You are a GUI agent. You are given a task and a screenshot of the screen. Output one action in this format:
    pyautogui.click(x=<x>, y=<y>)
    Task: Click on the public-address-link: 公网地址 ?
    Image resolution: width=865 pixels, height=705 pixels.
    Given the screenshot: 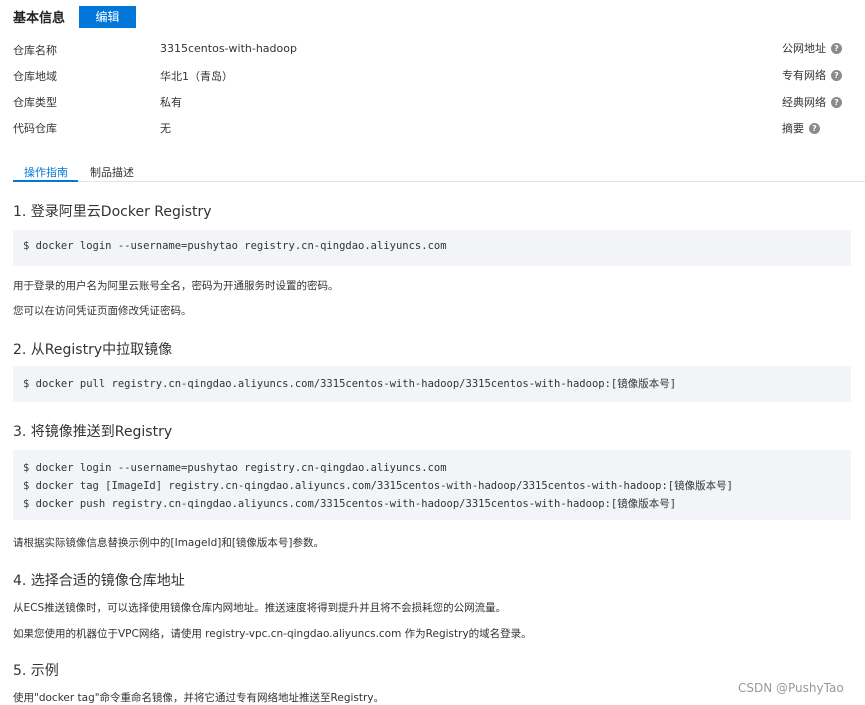 What is the action you would take?
    pyautogui.click(x=812, y=48)
    